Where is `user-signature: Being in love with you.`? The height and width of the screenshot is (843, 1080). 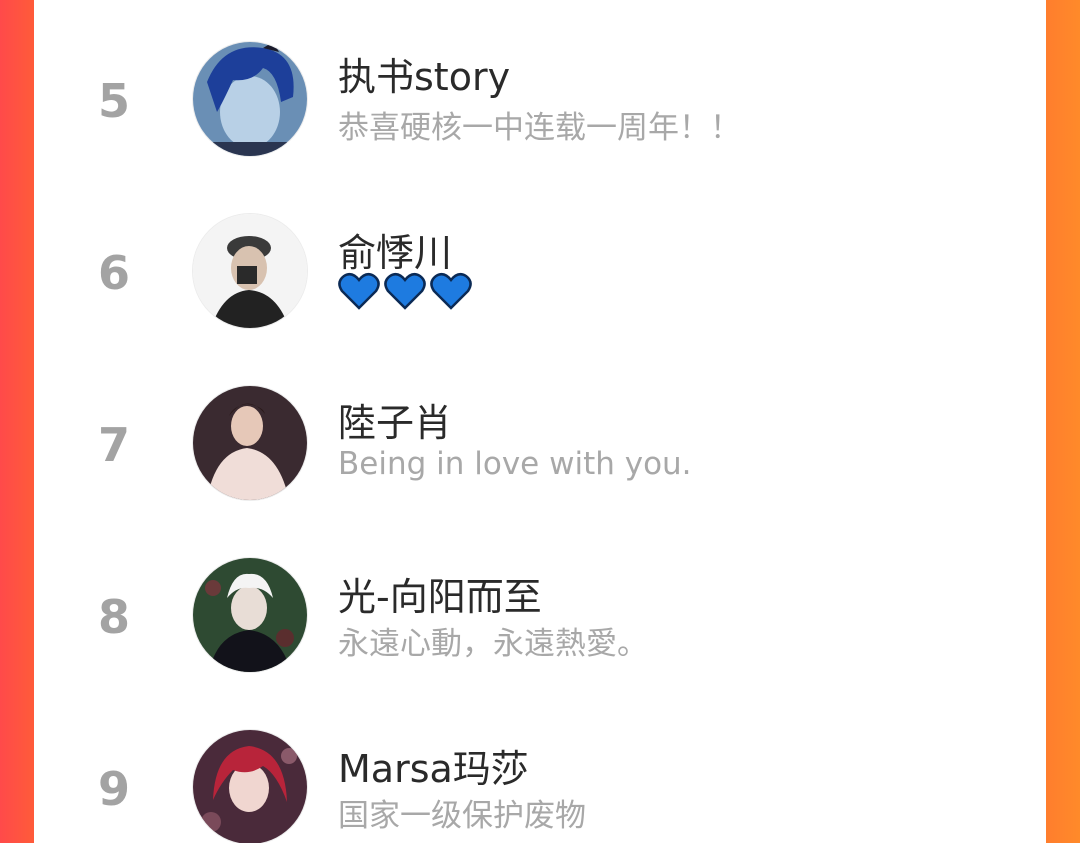
user-signature: Being in love with you. is located at coordinates (515, 464).